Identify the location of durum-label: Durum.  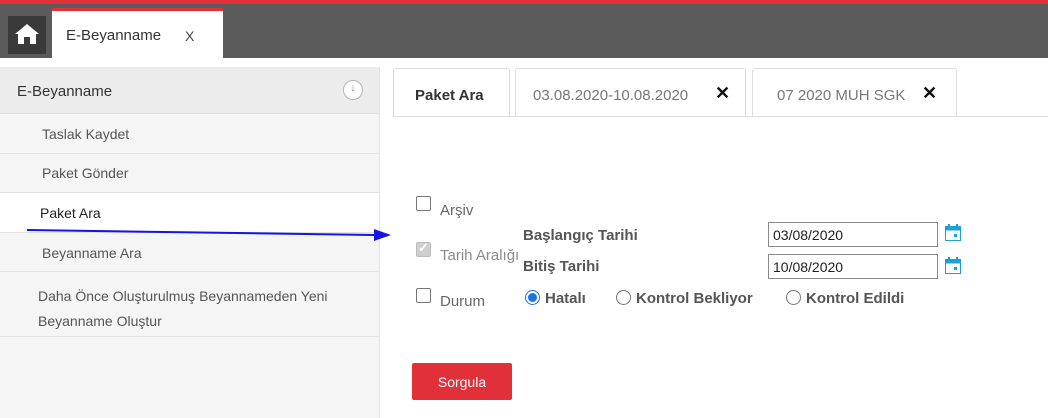
(463, 301).